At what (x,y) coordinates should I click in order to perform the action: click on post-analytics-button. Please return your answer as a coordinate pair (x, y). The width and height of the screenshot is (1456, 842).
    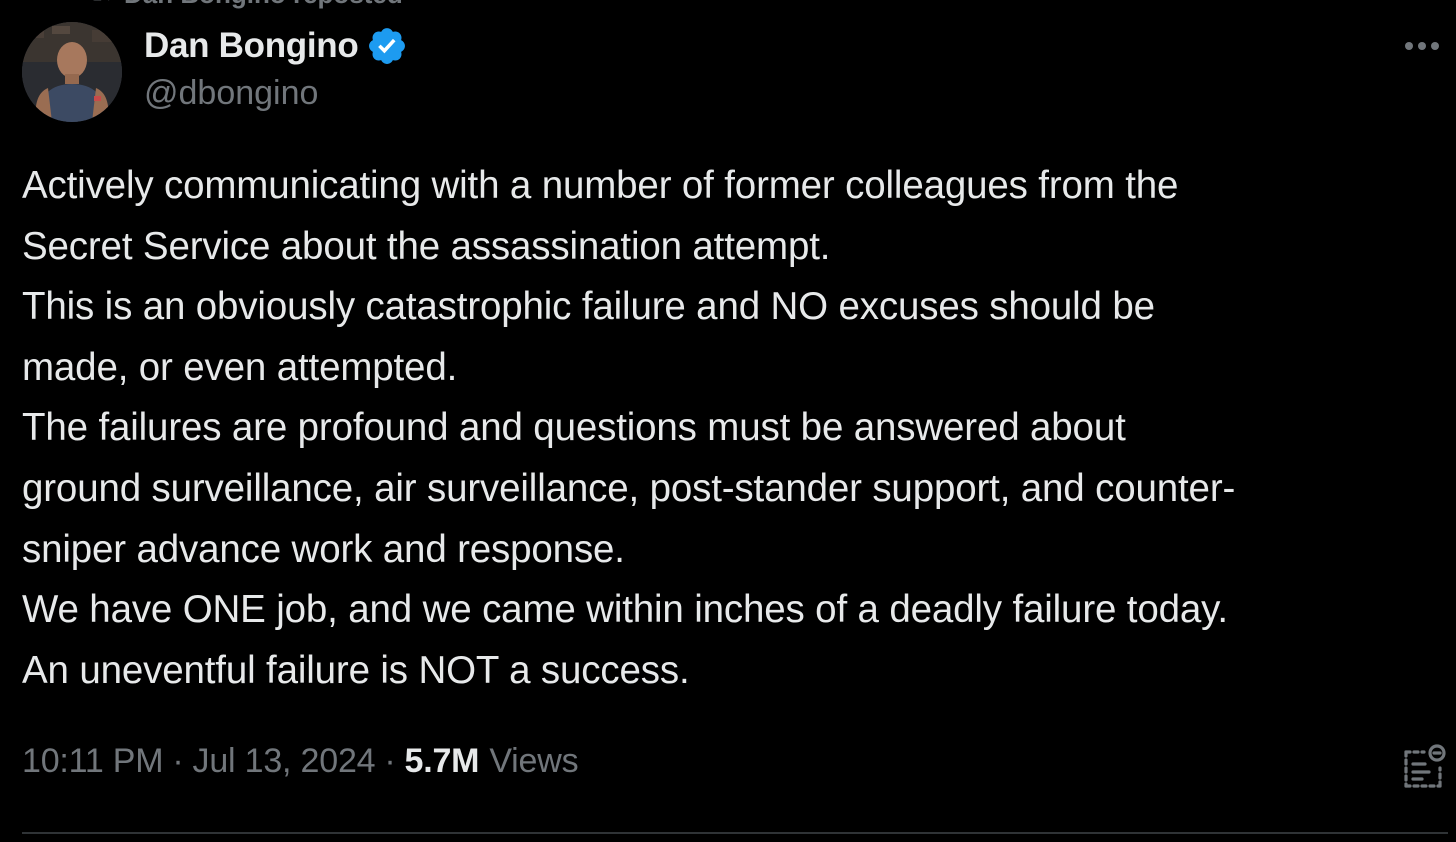
    Looking at the image, I should click on (1424, 768).